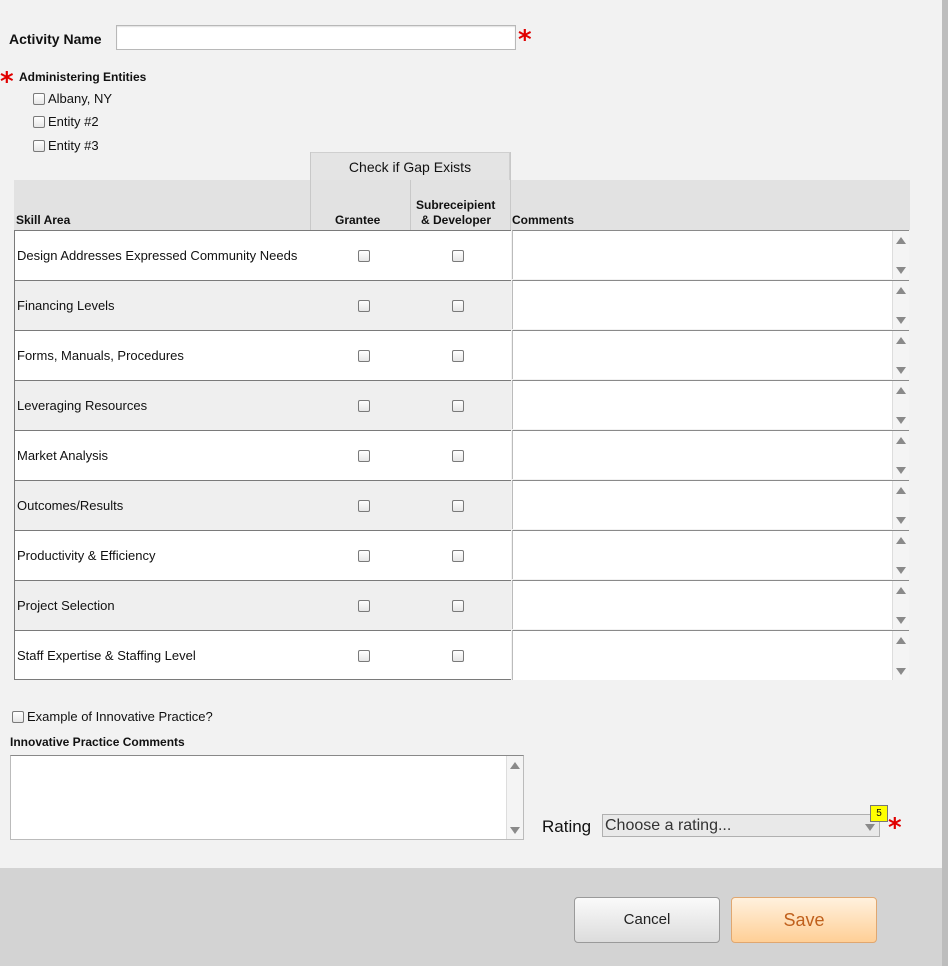 This screenshot has height=966, width=948. I want to click on entity-option-label: Entity #2, so click(73, 121).